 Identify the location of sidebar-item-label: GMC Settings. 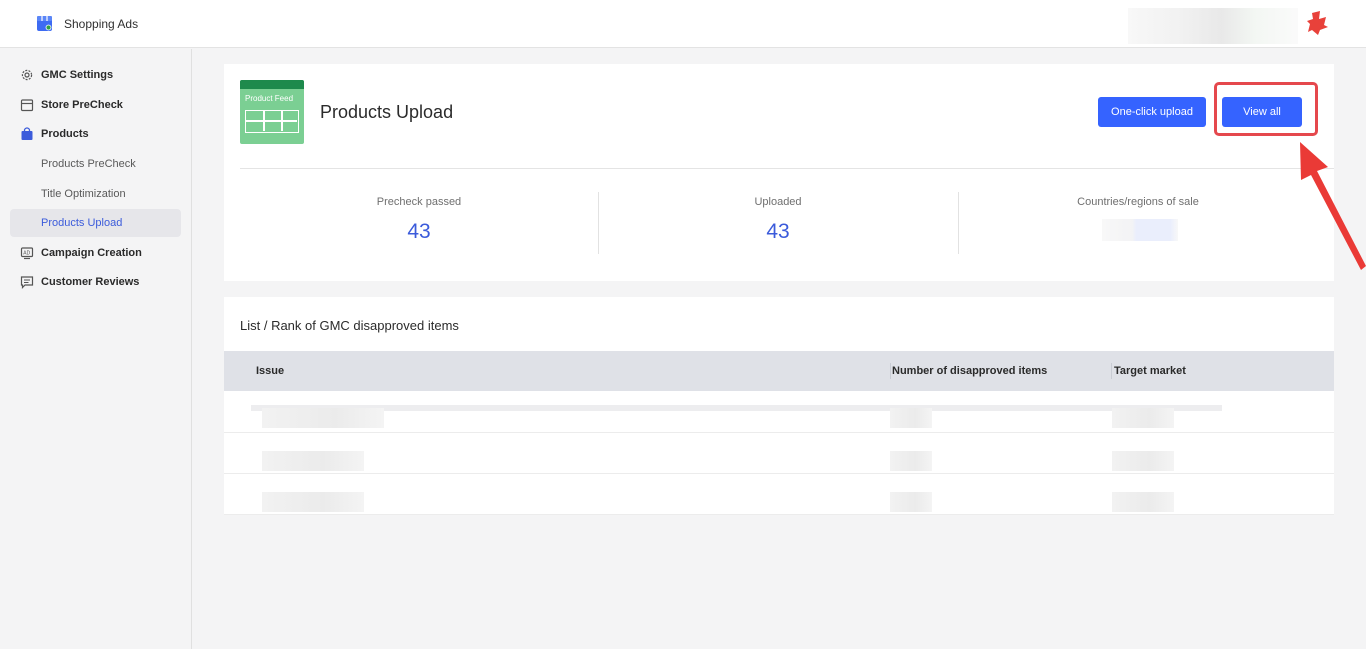
(77, 75).